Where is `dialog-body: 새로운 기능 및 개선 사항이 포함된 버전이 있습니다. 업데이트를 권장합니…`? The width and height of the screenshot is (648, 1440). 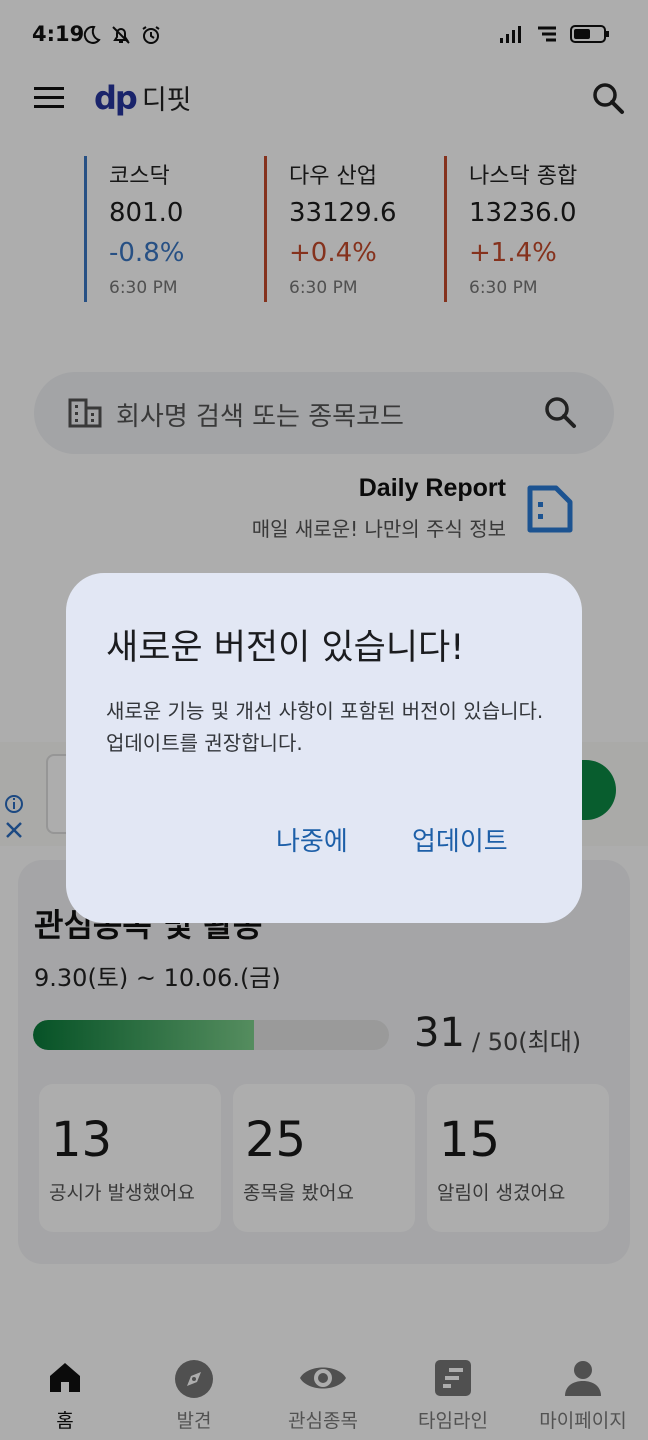 dialog-body: 새로운 기능 및 개선 사항이 포함된 버전이 있습니다. 업데이트를 권장합니… is located at coordinates (325, 727).